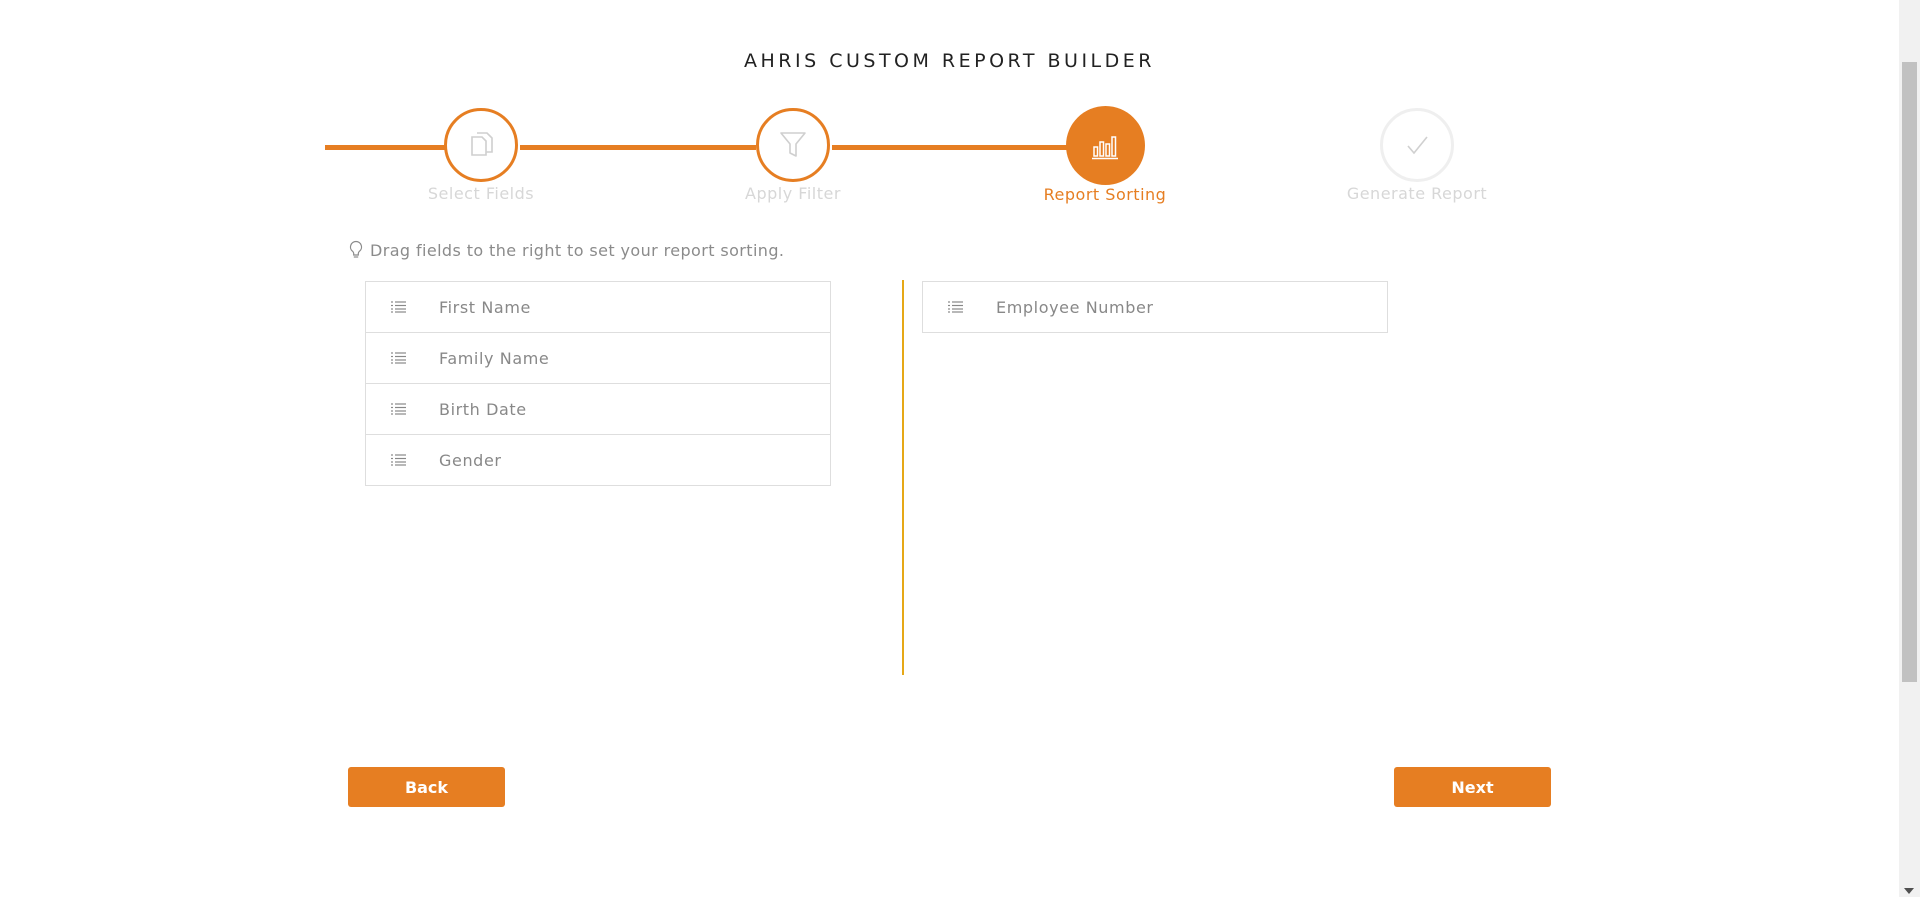 The height and width of the screenshot is (897, 1920). I want to click on field-label: First Name, so click(485, 307).